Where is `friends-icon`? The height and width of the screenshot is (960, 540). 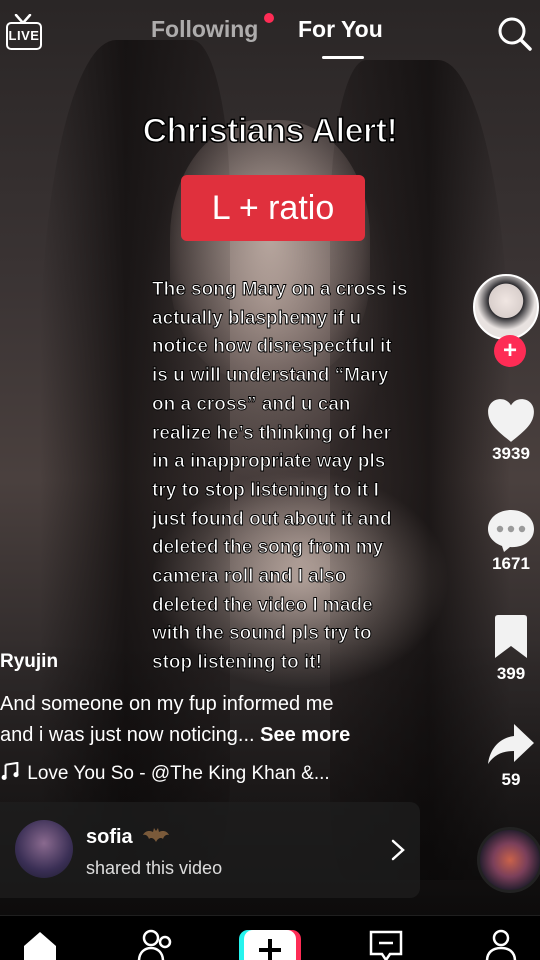 friends-icon is located at coordinates (156, 944).